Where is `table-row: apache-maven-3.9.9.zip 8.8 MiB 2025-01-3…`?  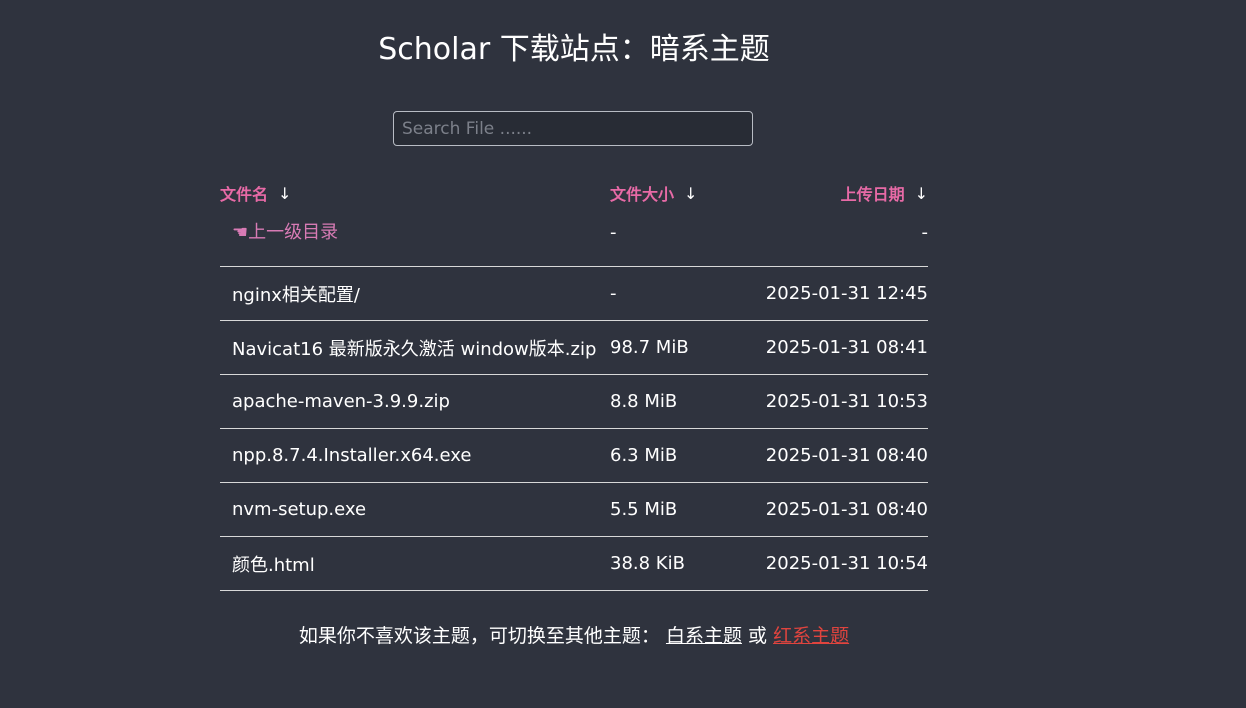 table-row: apache-maven-3.9.9.zip 8.8 MiB 2025-01-3… is located at coordinates (574, 402).